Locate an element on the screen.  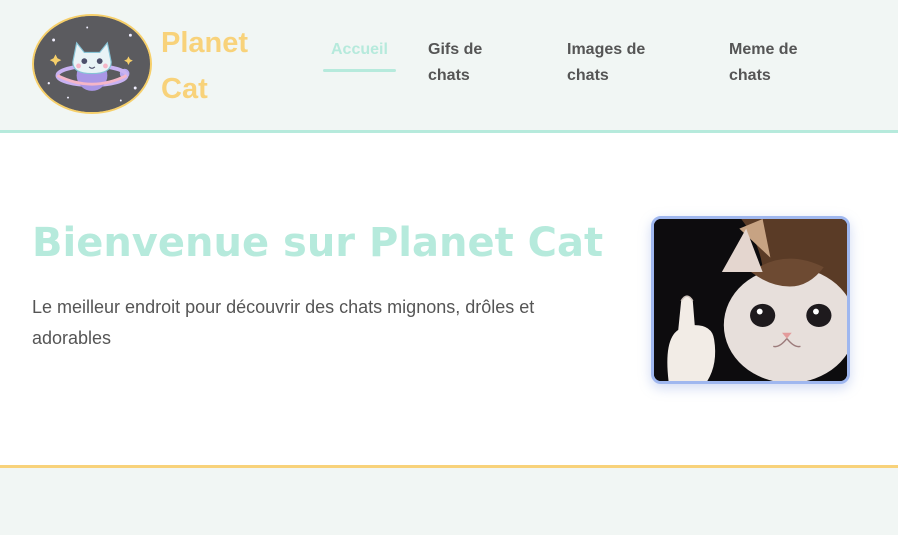
nav-item-images-de-chats: Images de chats is located at coordinates (606, 63).